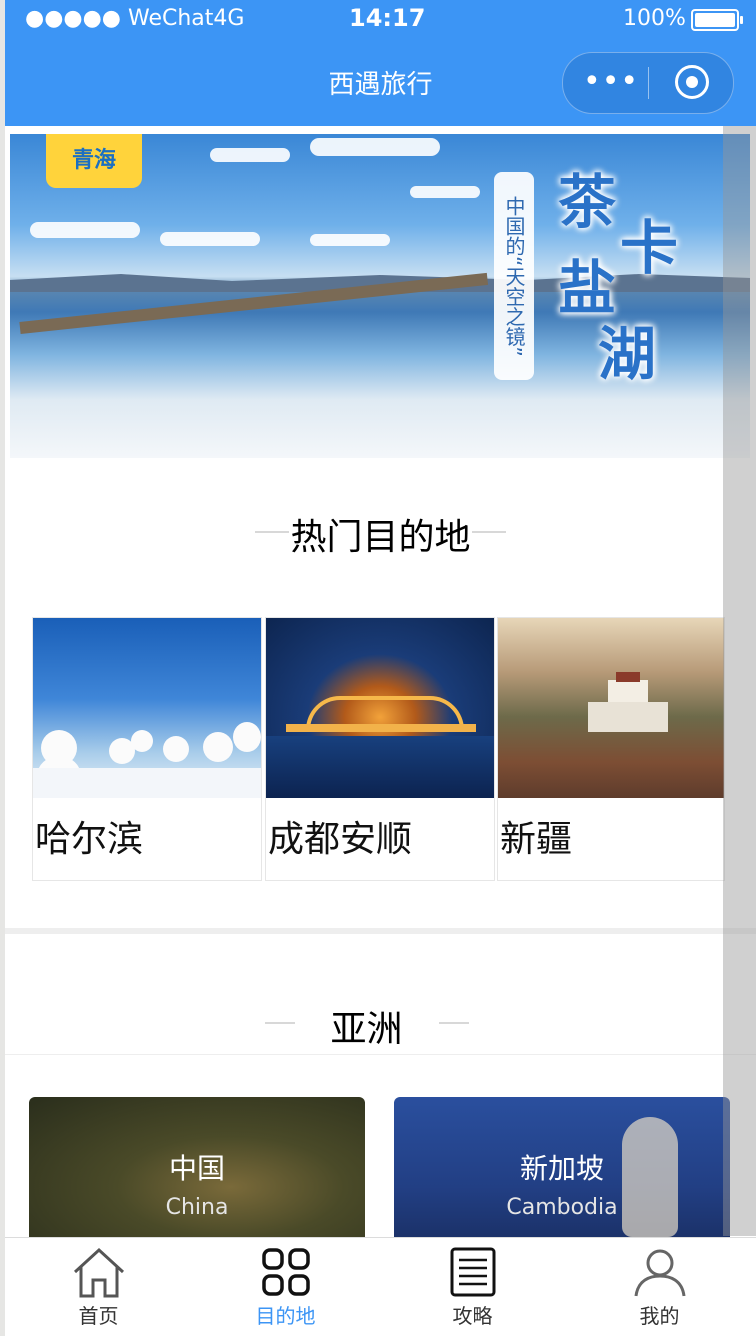 This screenshot has width=756, height=1336. I want to click on asia-card-china: 中国 China, so click(197, 1172).